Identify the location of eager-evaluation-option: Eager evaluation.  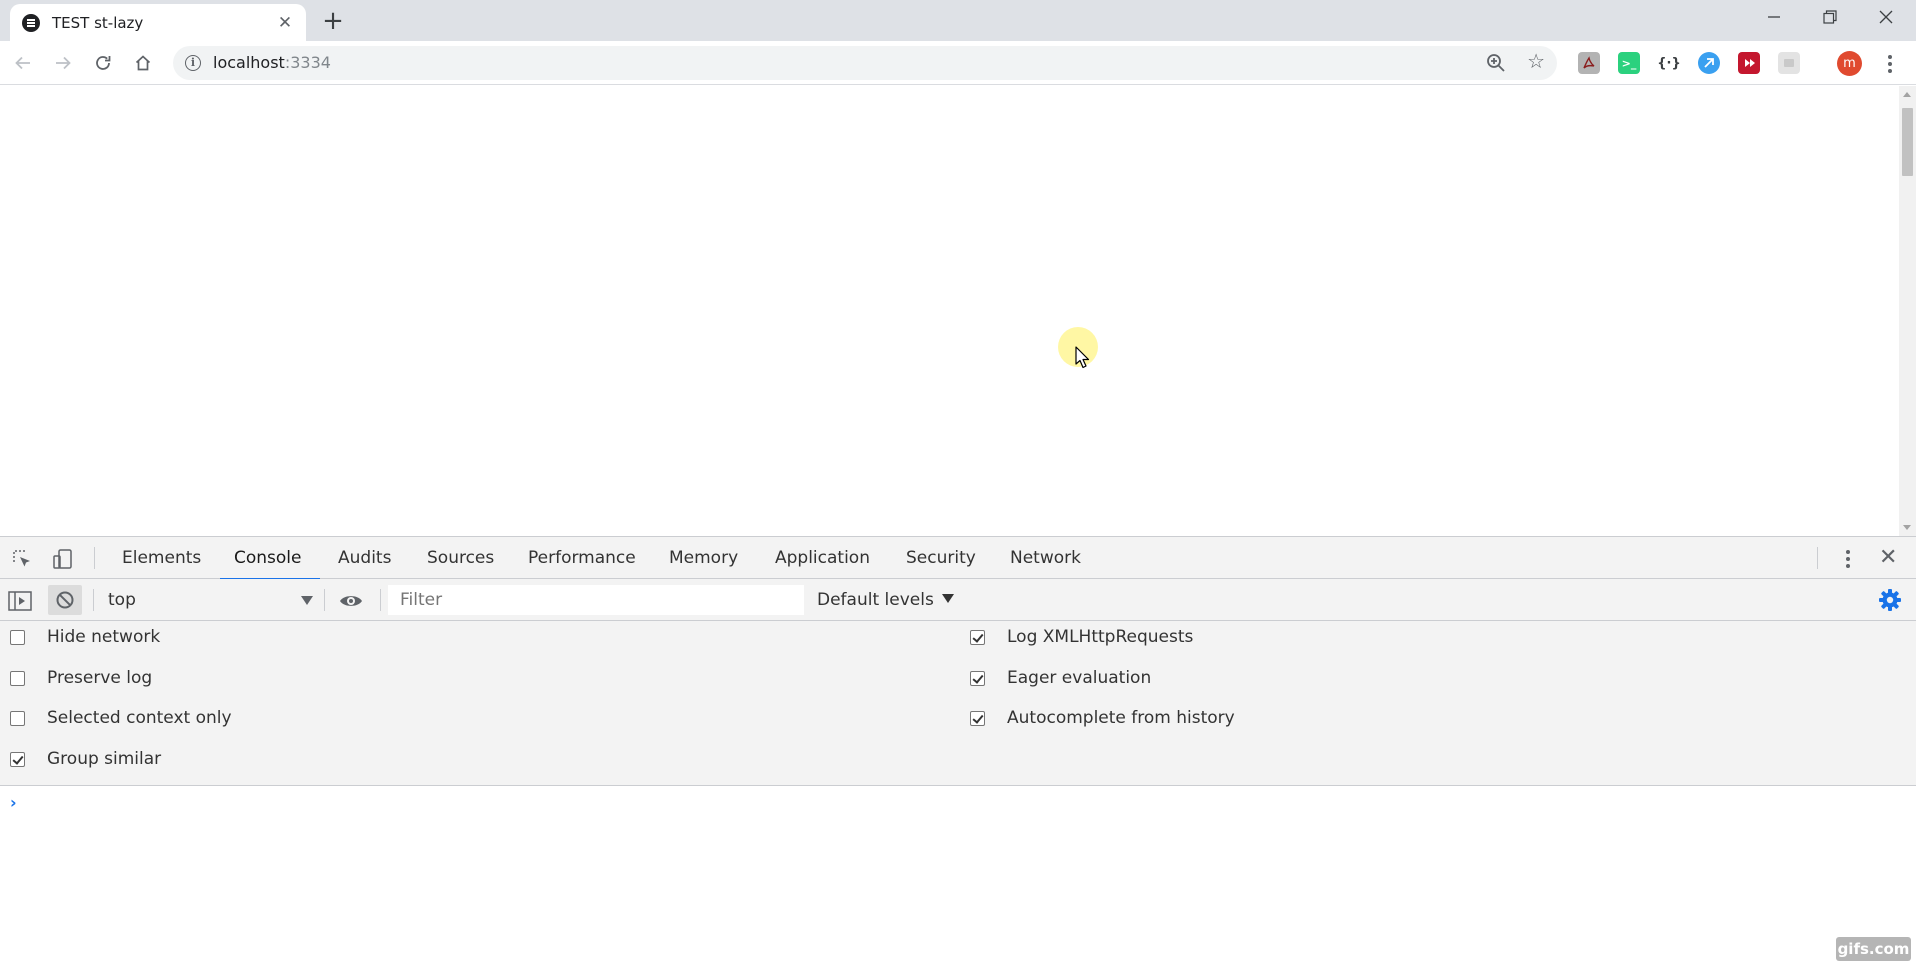
(1060, 678).